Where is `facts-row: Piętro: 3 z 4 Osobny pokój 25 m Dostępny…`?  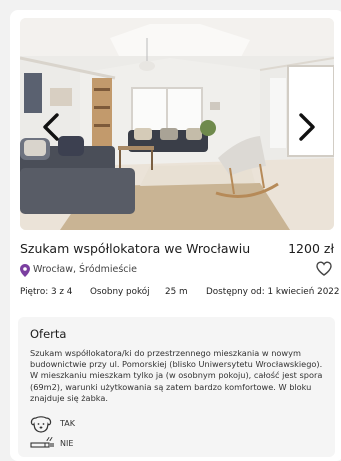
facts-row: Piętro: 3 z 4 Osobny pokój 25 m Dostępny… is located at coordinates (180, 294).